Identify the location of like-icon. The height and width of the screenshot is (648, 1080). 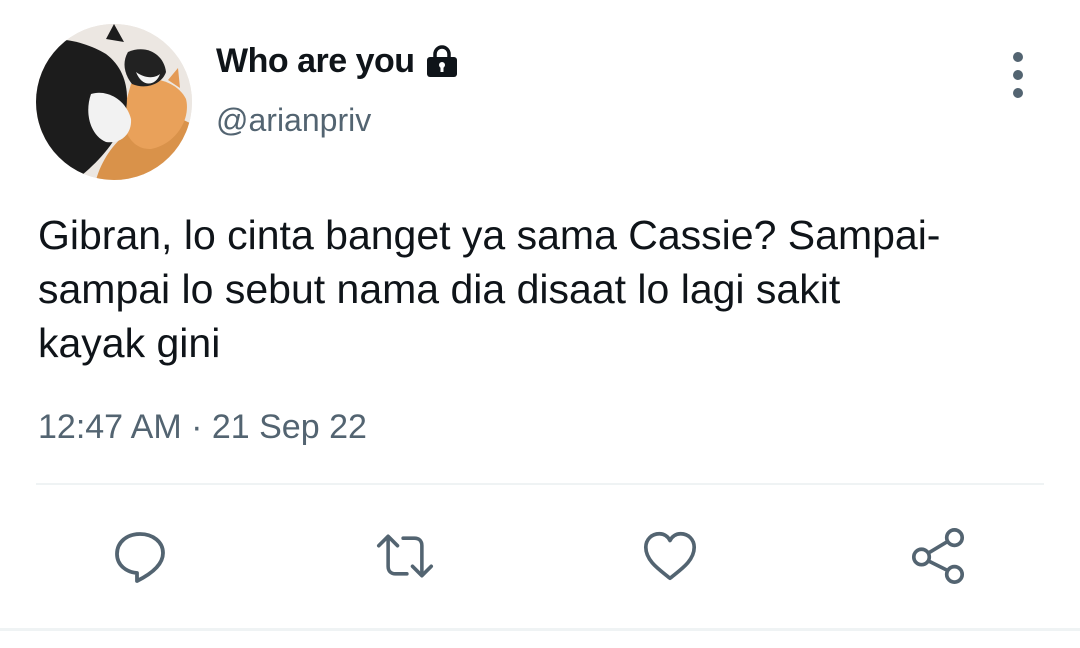
(670, 556).